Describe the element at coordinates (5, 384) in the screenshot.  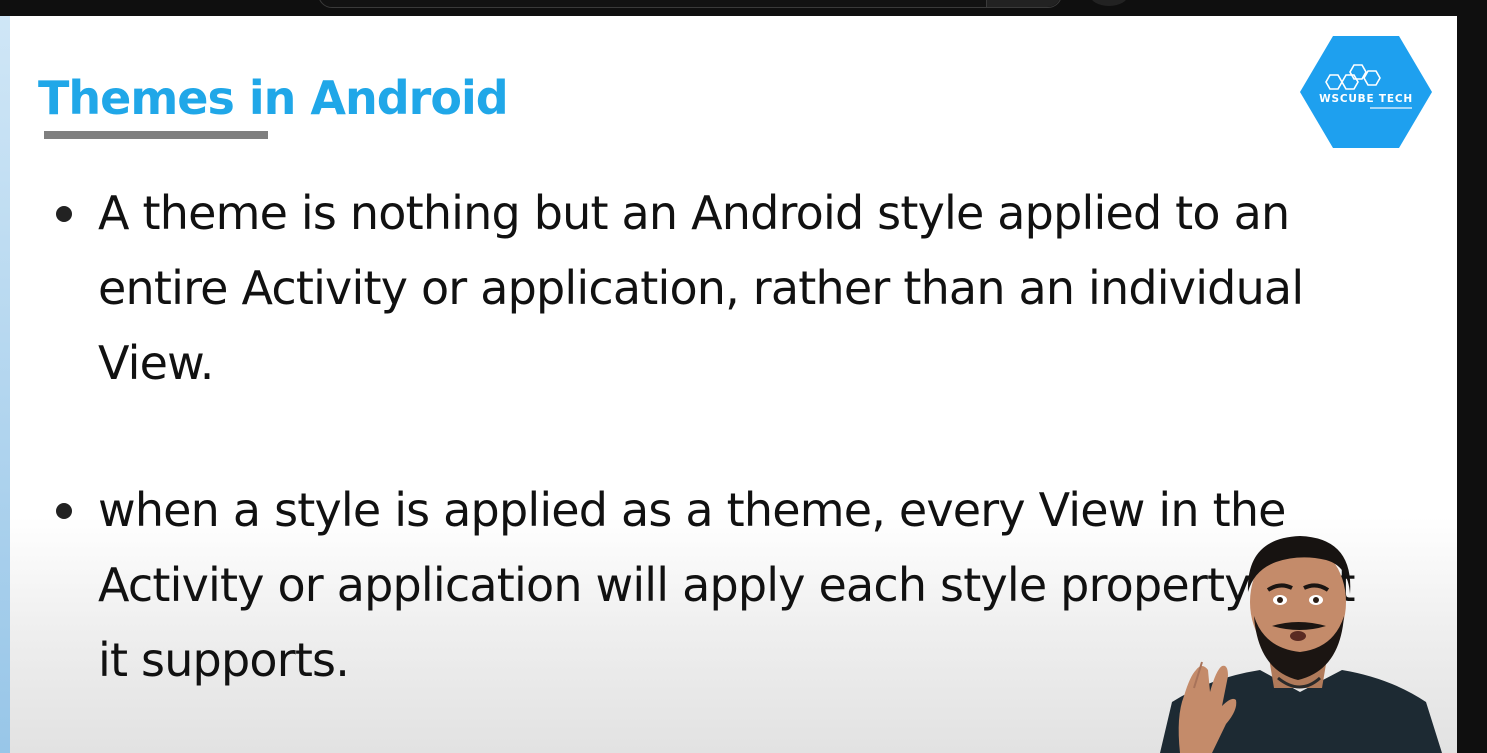
I see `slide-left-accent` at that location.